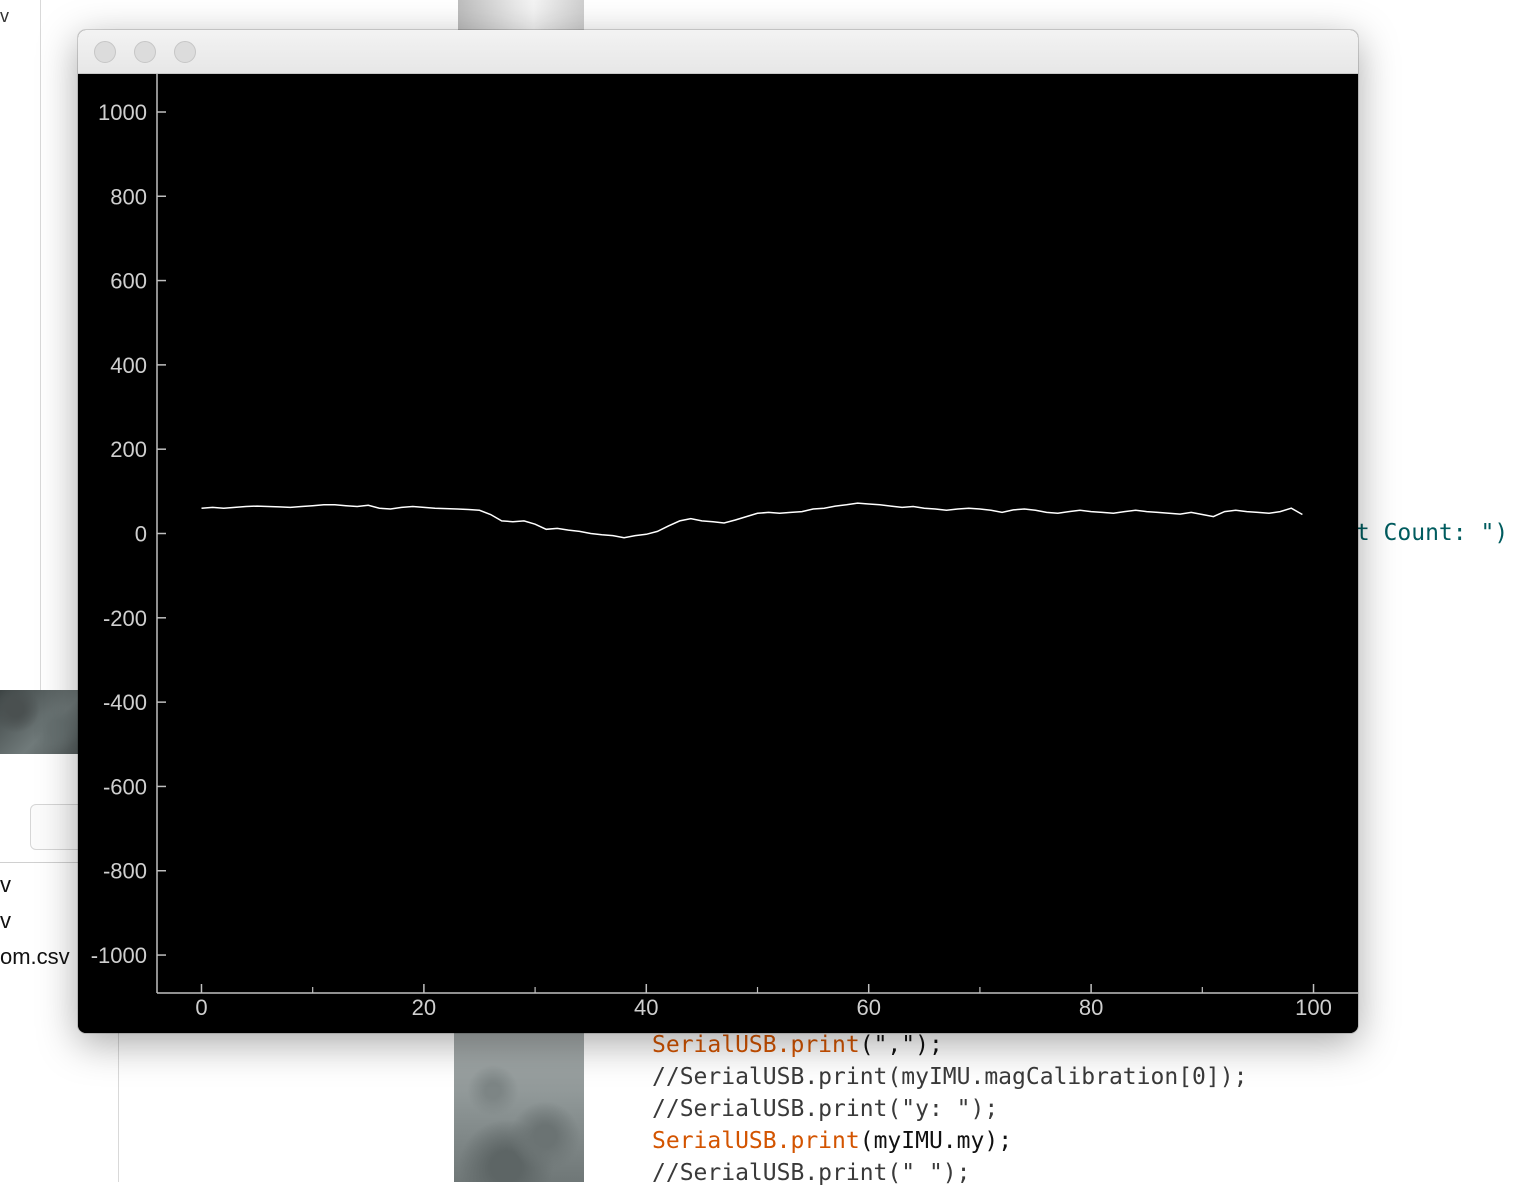  I want to click on x-tick-label: 80, so click(1091, 1007).